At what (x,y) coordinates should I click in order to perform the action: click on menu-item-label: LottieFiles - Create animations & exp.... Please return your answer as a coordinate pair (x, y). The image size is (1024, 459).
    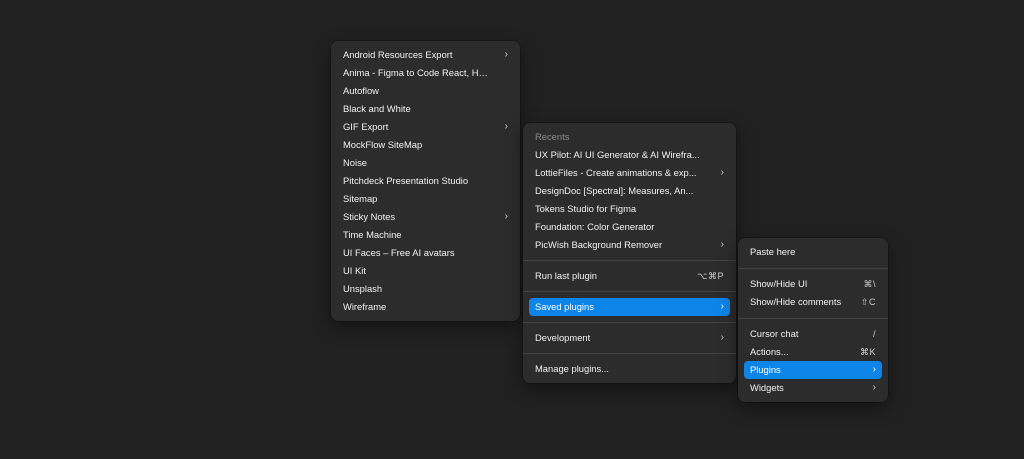
    Looking at the image, I should click on (616, 172).